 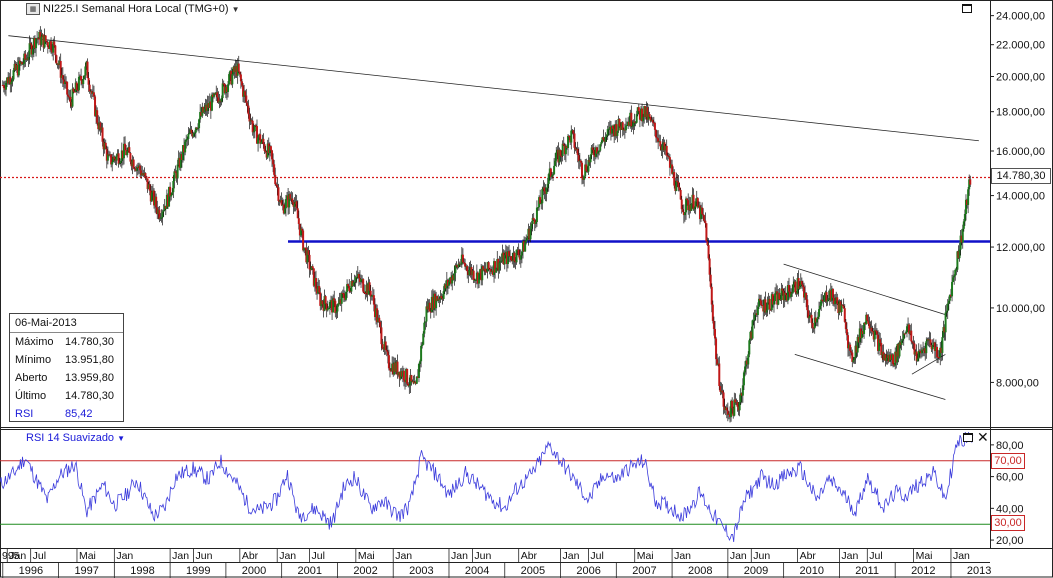 I want to click on price-axis-label: 24.000,00, so click(x=1020, y=17).